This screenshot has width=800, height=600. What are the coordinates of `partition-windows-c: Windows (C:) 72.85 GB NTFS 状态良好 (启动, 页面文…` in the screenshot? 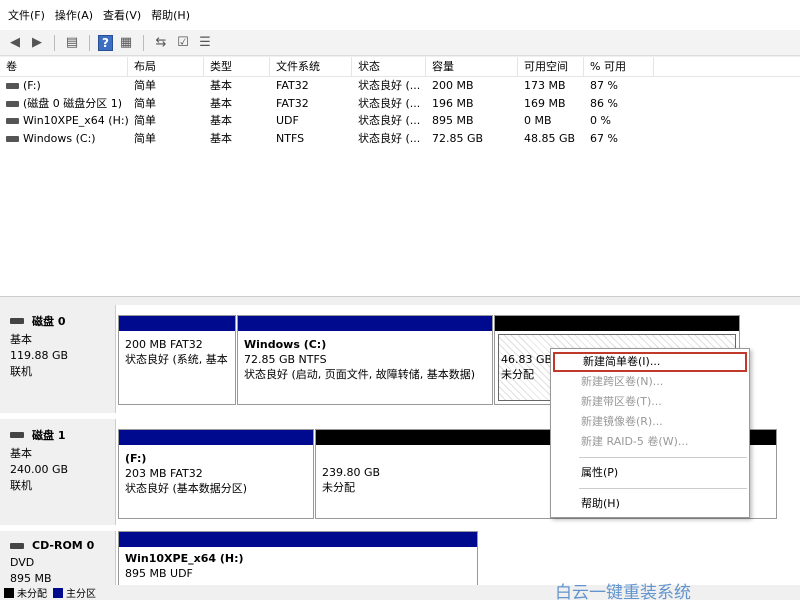 It's located at (365, 360).